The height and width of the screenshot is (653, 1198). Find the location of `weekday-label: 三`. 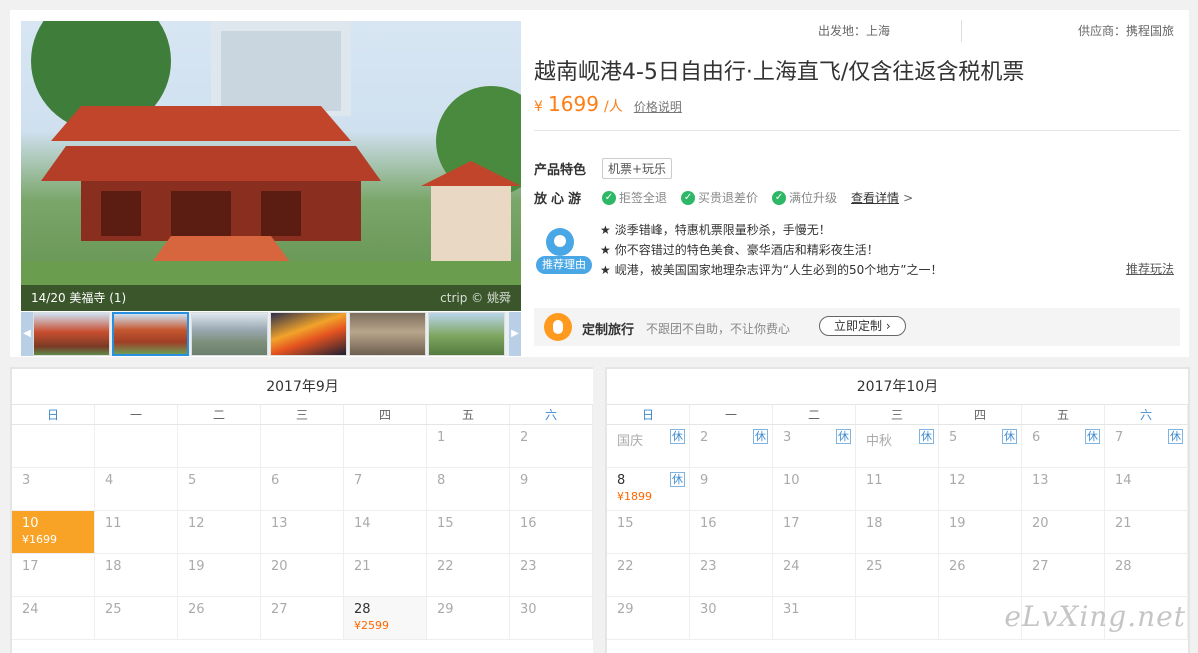

weekday-label: 三 is located at coordinates (302, 414).